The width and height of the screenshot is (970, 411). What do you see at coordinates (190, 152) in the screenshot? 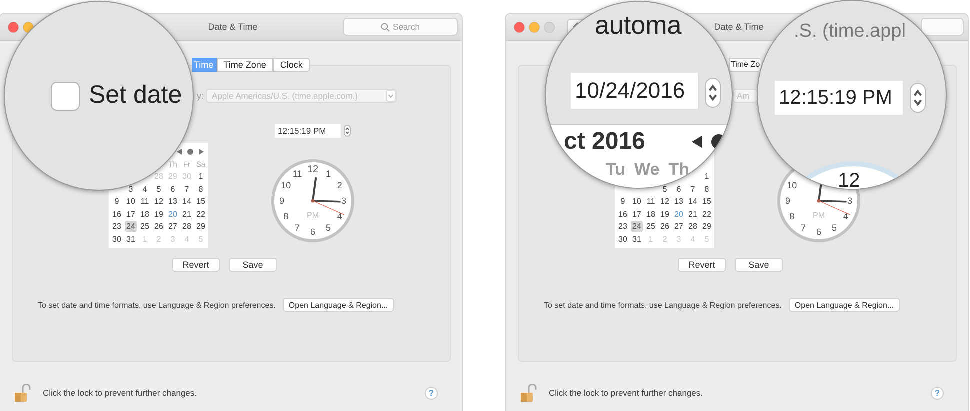
I see `today-dot-icon` at bounding box center [190, 152].